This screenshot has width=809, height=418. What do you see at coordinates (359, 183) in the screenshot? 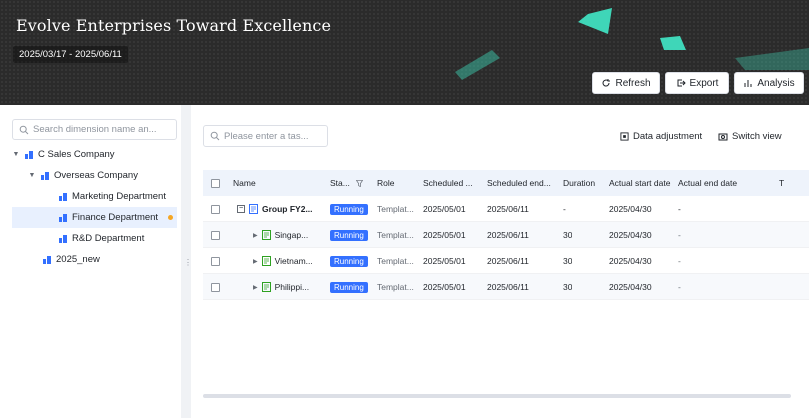
I see `filter-icon` at bounding box center [359, 183].